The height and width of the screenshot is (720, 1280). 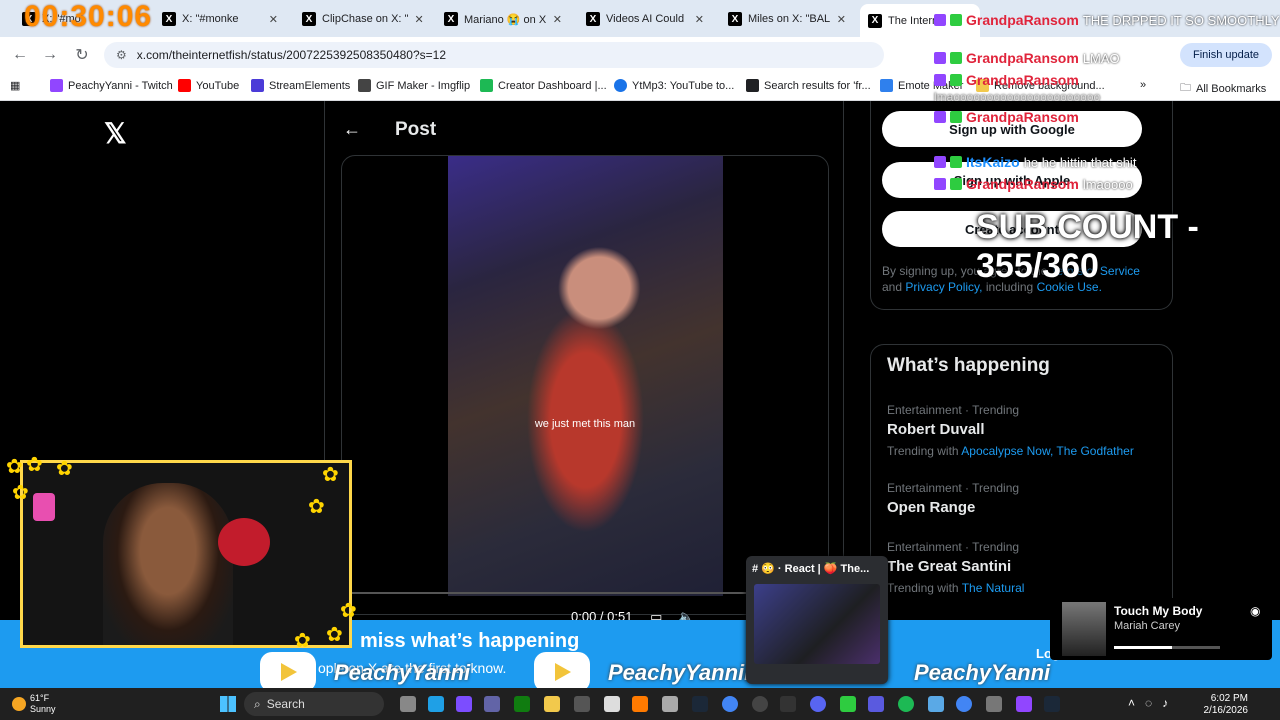 I want to click on back-icon: ←, so click(x=20, y=55).